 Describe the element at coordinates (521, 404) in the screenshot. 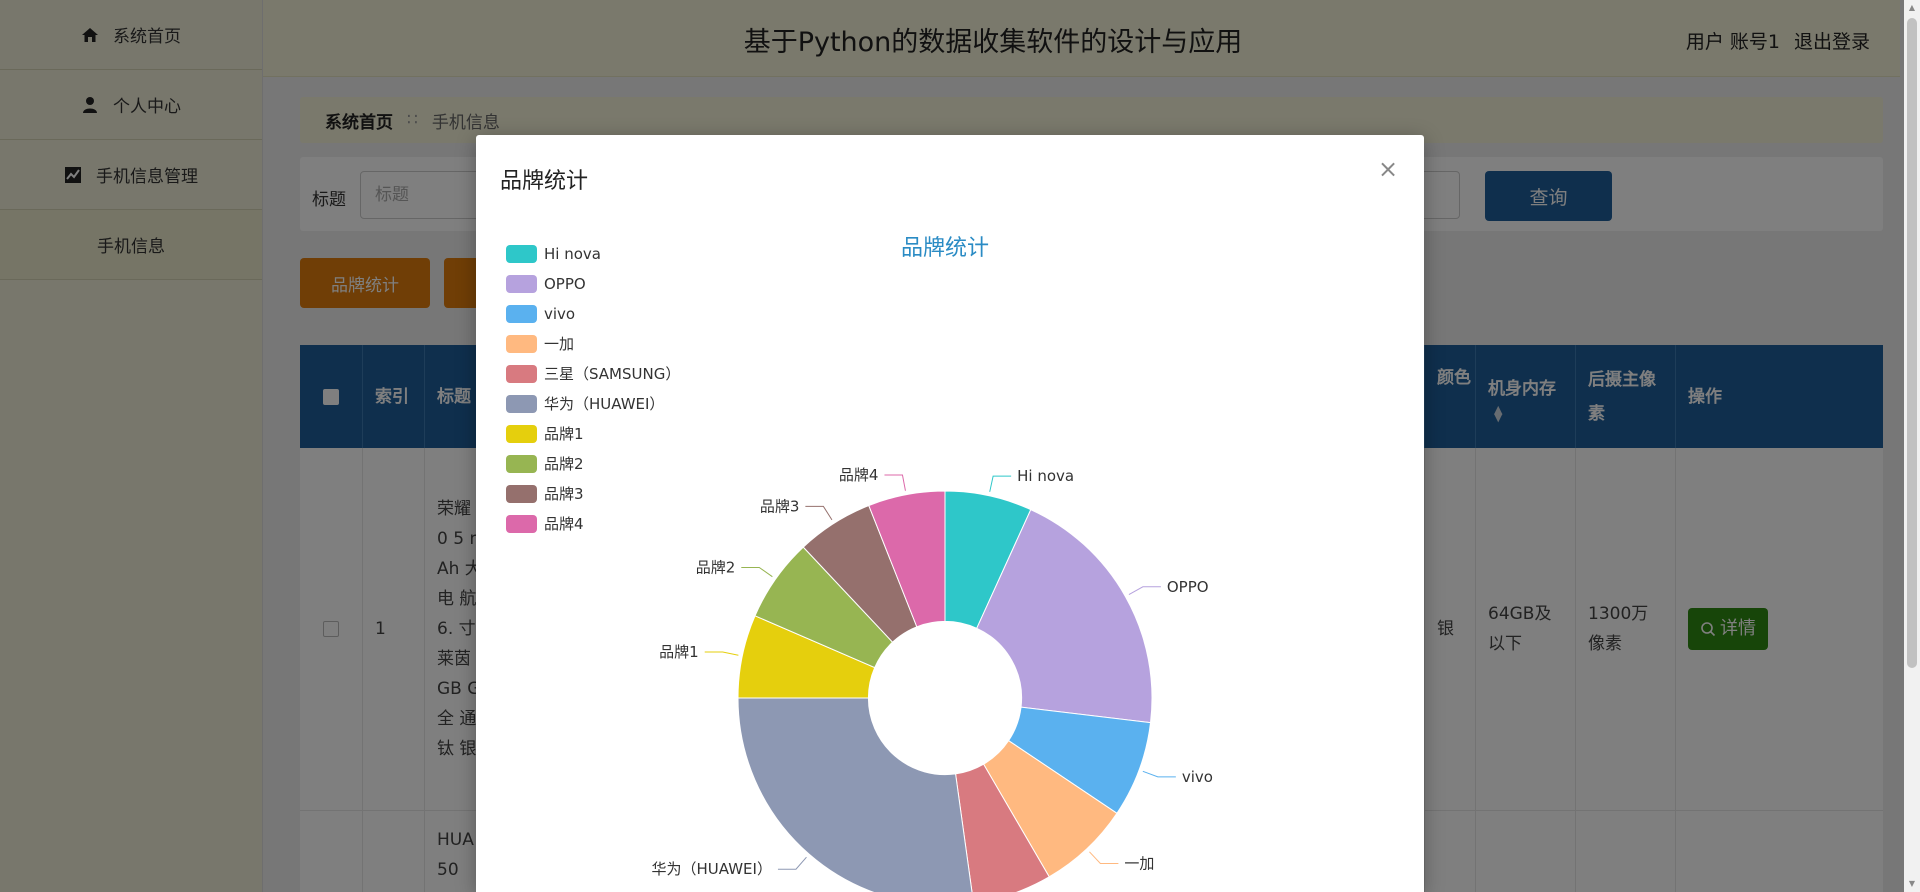

I see `legend-swatch-华为-huawei` at that location.